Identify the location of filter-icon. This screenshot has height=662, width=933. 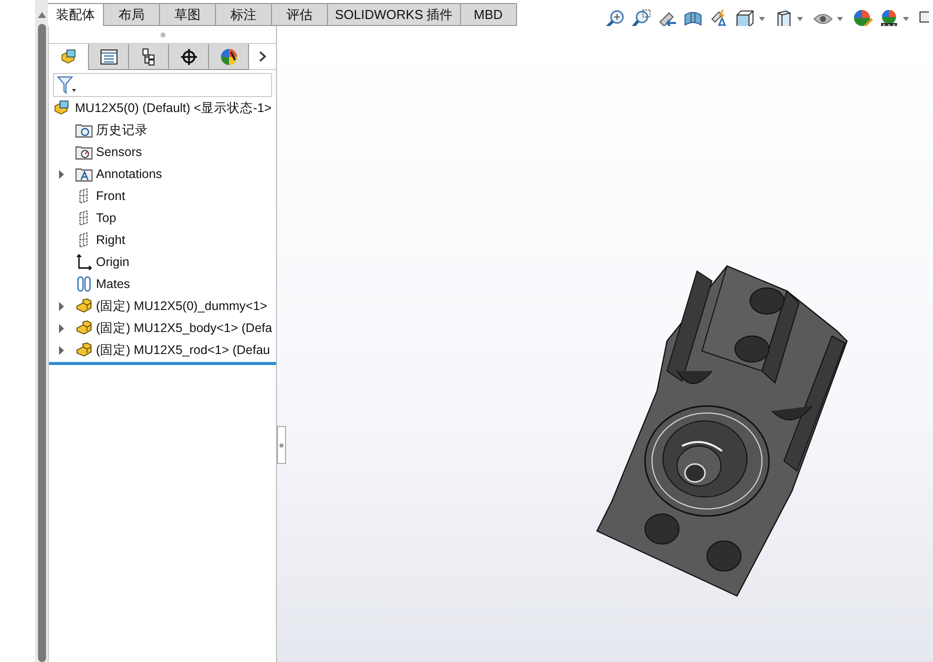
(67, 85).